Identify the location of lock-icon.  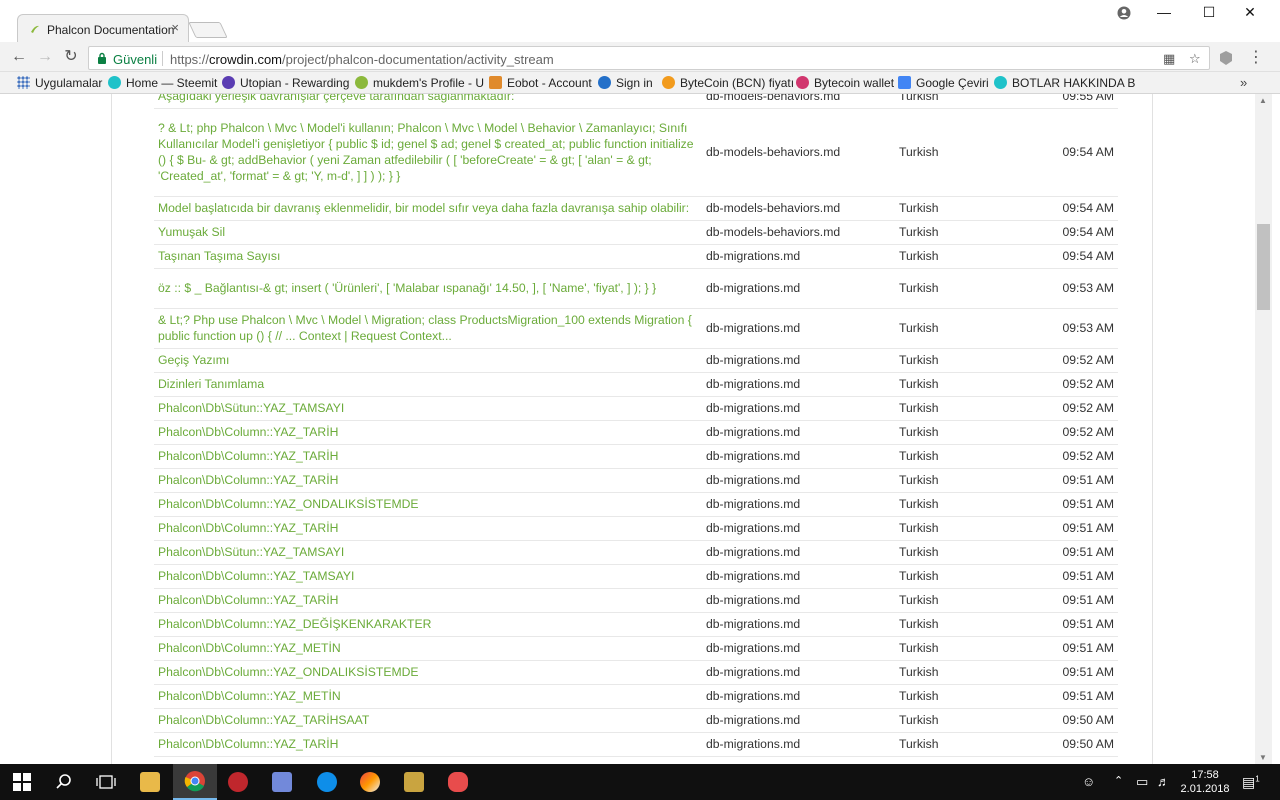
(102, 58).